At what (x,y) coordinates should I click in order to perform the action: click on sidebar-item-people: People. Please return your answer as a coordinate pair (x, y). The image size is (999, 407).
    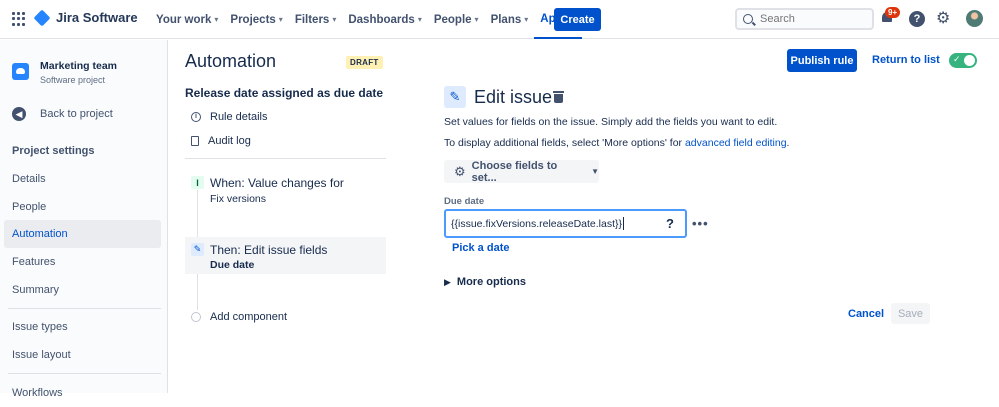
    Looking at the image, I should click on (82, 207).